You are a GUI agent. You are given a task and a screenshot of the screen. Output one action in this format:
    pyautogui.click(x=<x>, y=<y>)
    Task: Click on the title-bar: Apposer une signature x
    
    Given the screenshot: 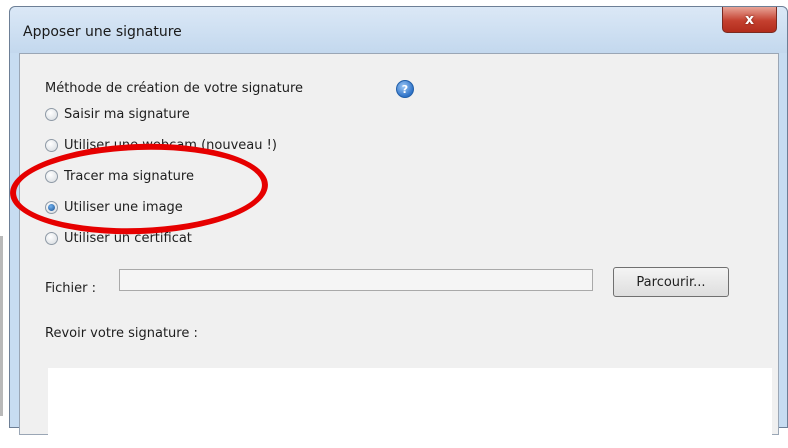 What is the action you would take?
    pyautogui.click(x=398, y=30)
    